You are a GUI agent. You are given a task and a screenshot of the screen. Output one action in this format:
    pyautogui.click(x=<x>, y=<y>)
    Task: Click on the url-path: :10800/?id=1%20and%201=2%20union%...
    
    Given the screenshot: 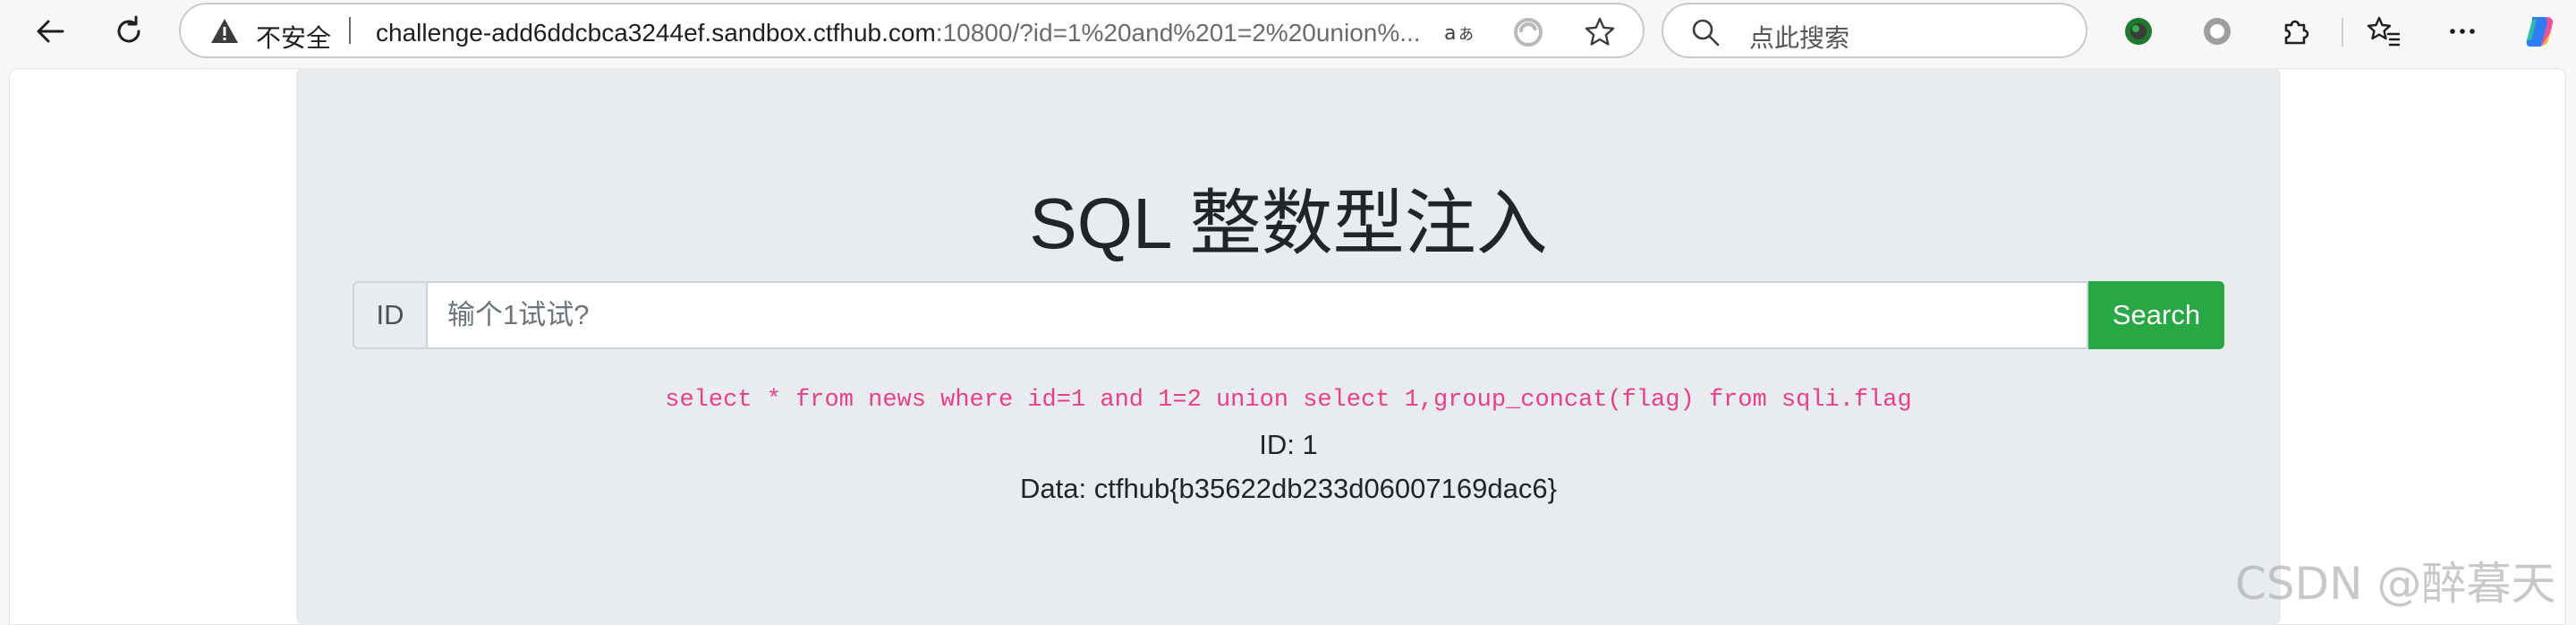 What is the action you would take?
    pyautogui.click(x=1178, y=33)
    